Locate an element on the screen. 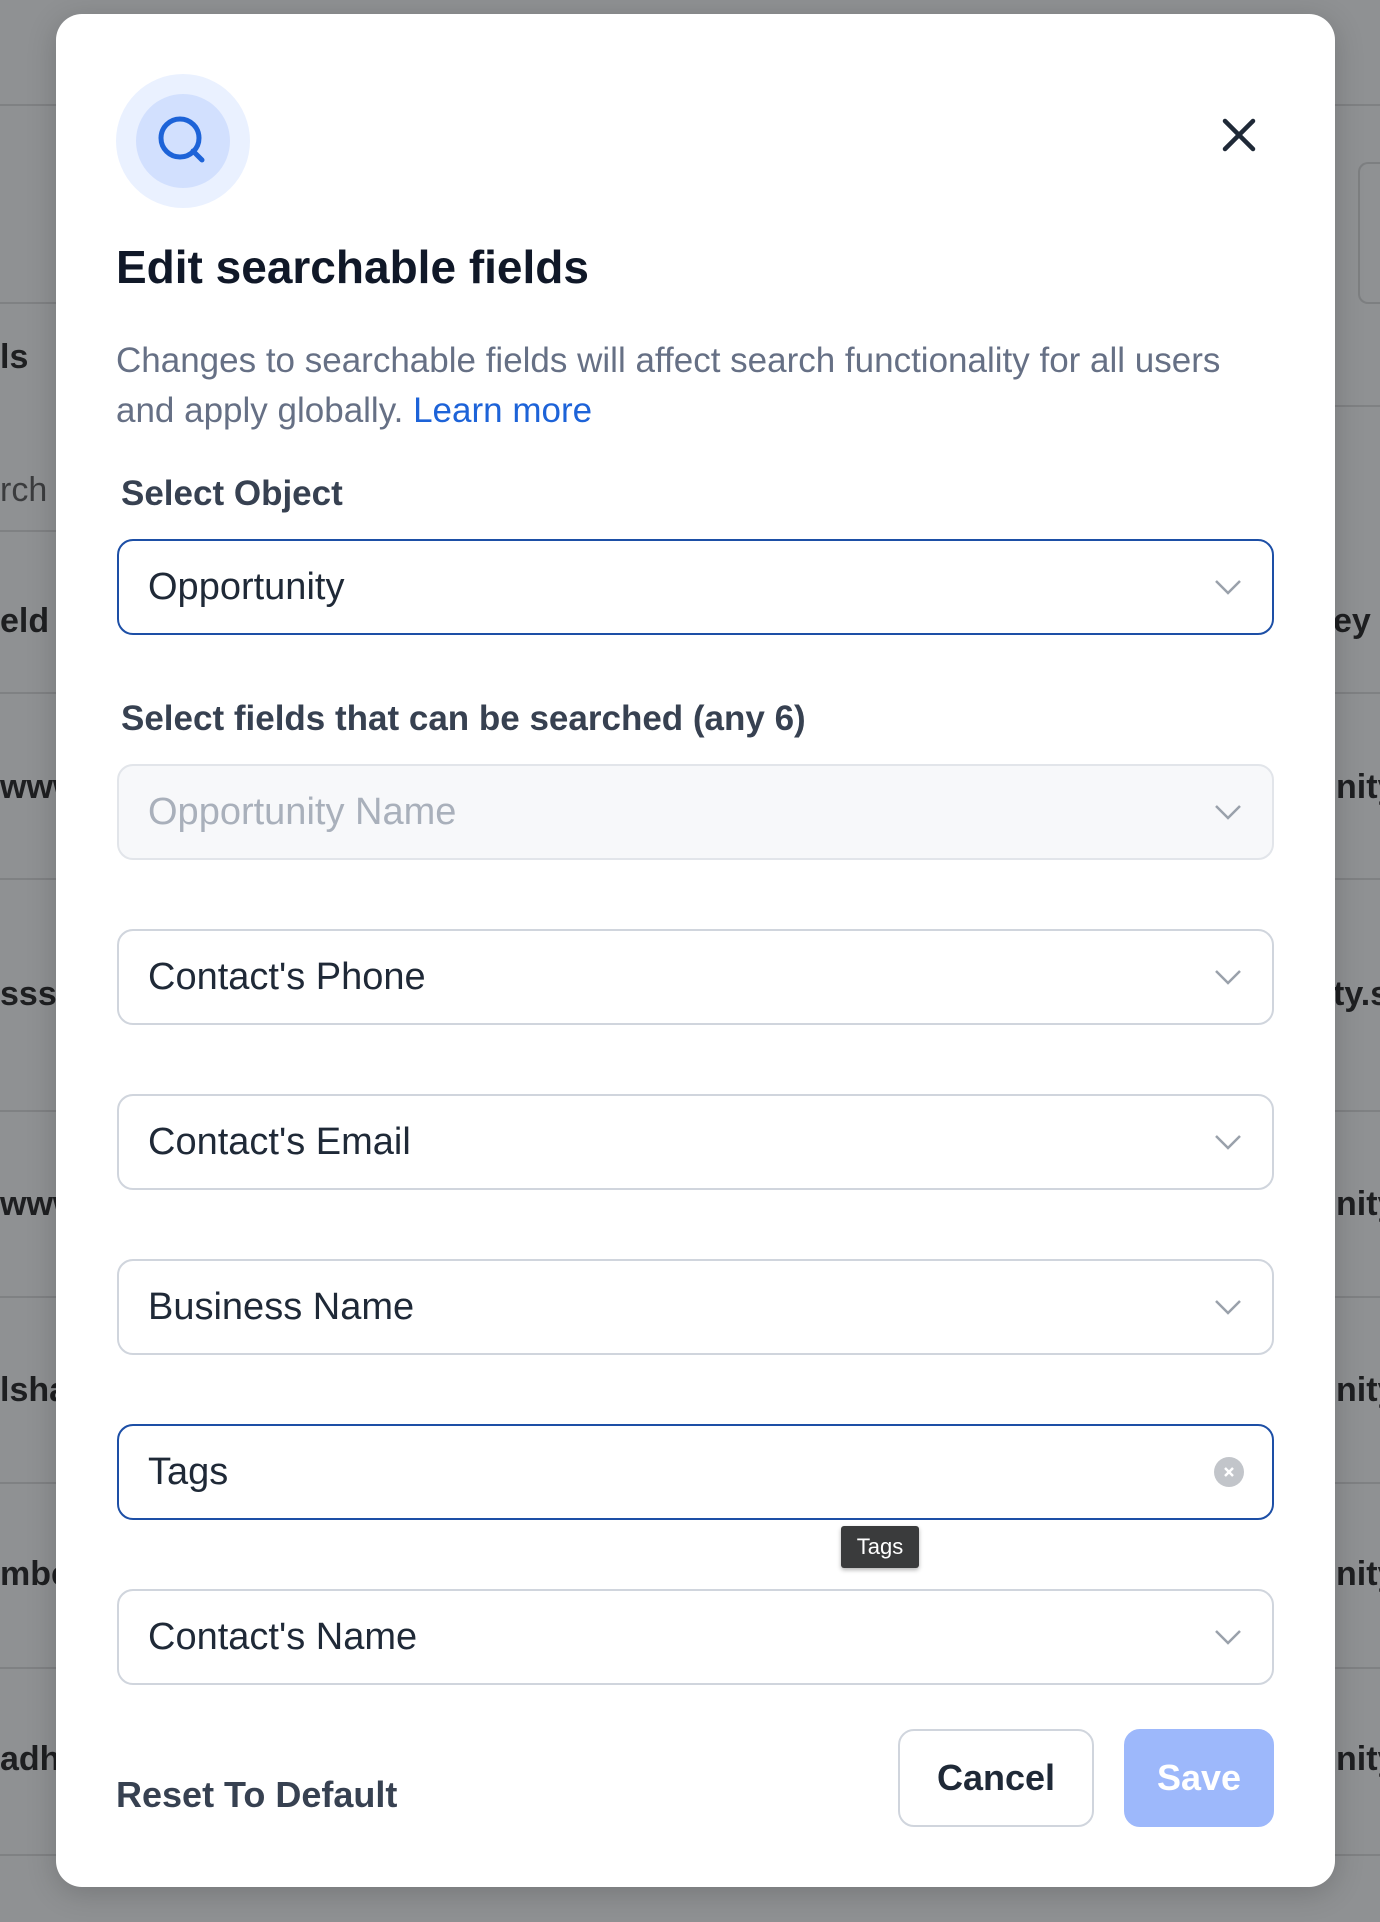 Image resolution: width=1380 pixels, height=1922 pixels. background-text: ls is located at coordinates (14, 357).